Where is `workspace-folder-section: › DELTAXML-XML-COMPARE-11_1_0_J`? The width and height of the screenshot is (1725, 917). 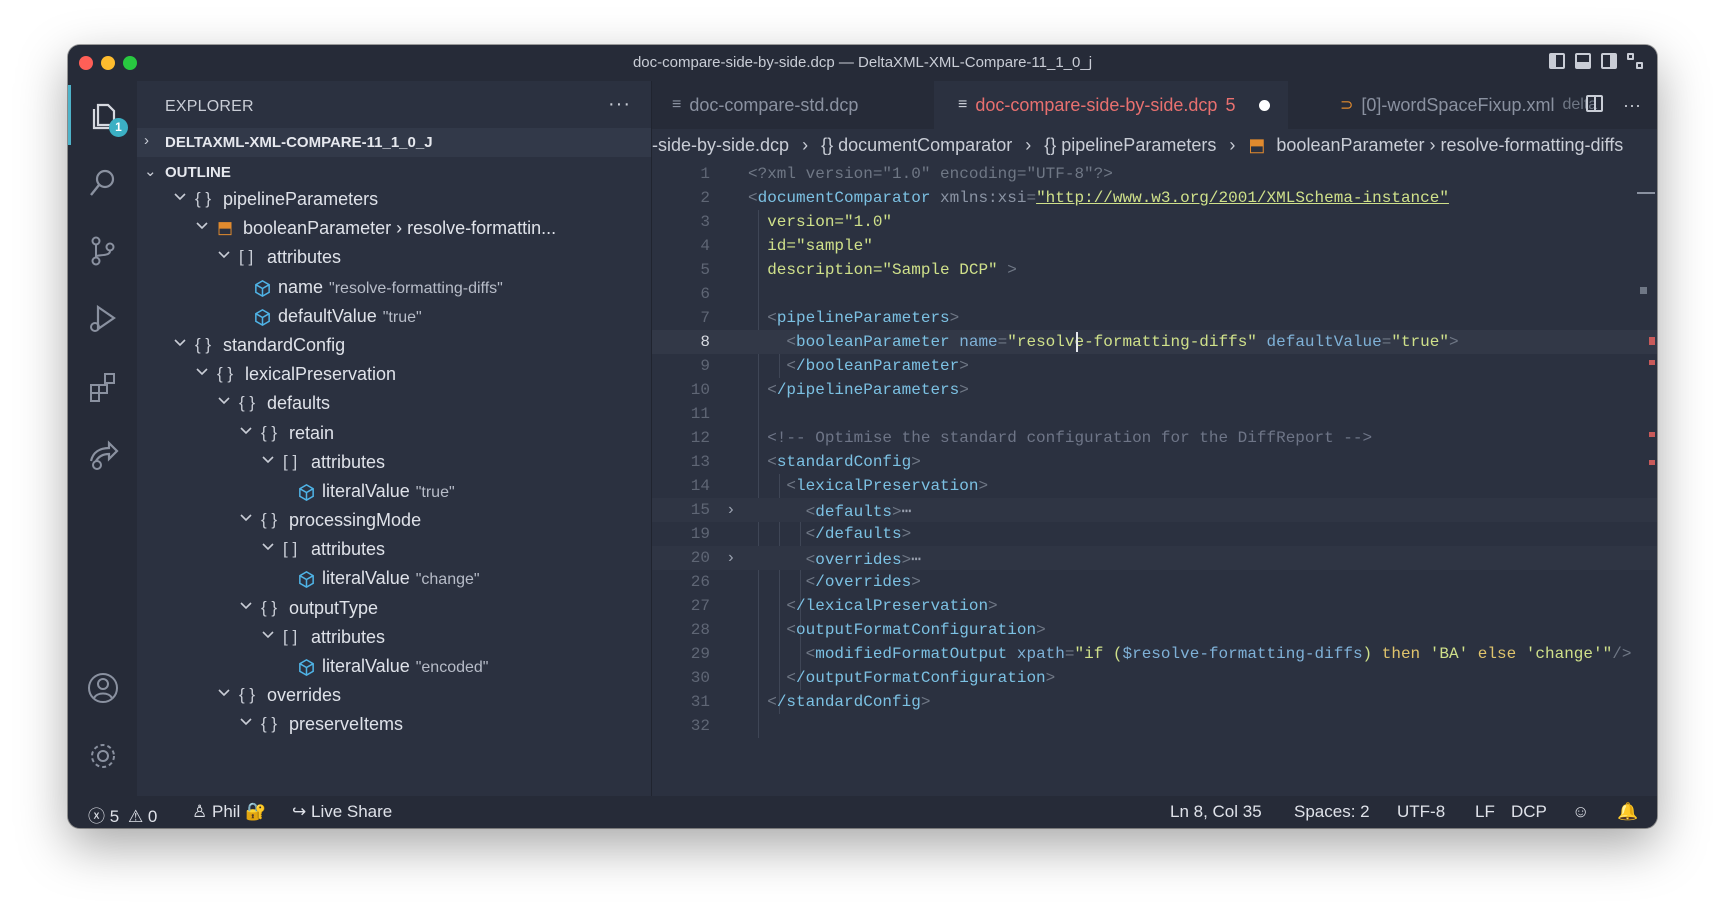 workspace-folder-section: › DELTAXML-XML-COMPARE-11_1_0_J is located at coordinates (394, 142).